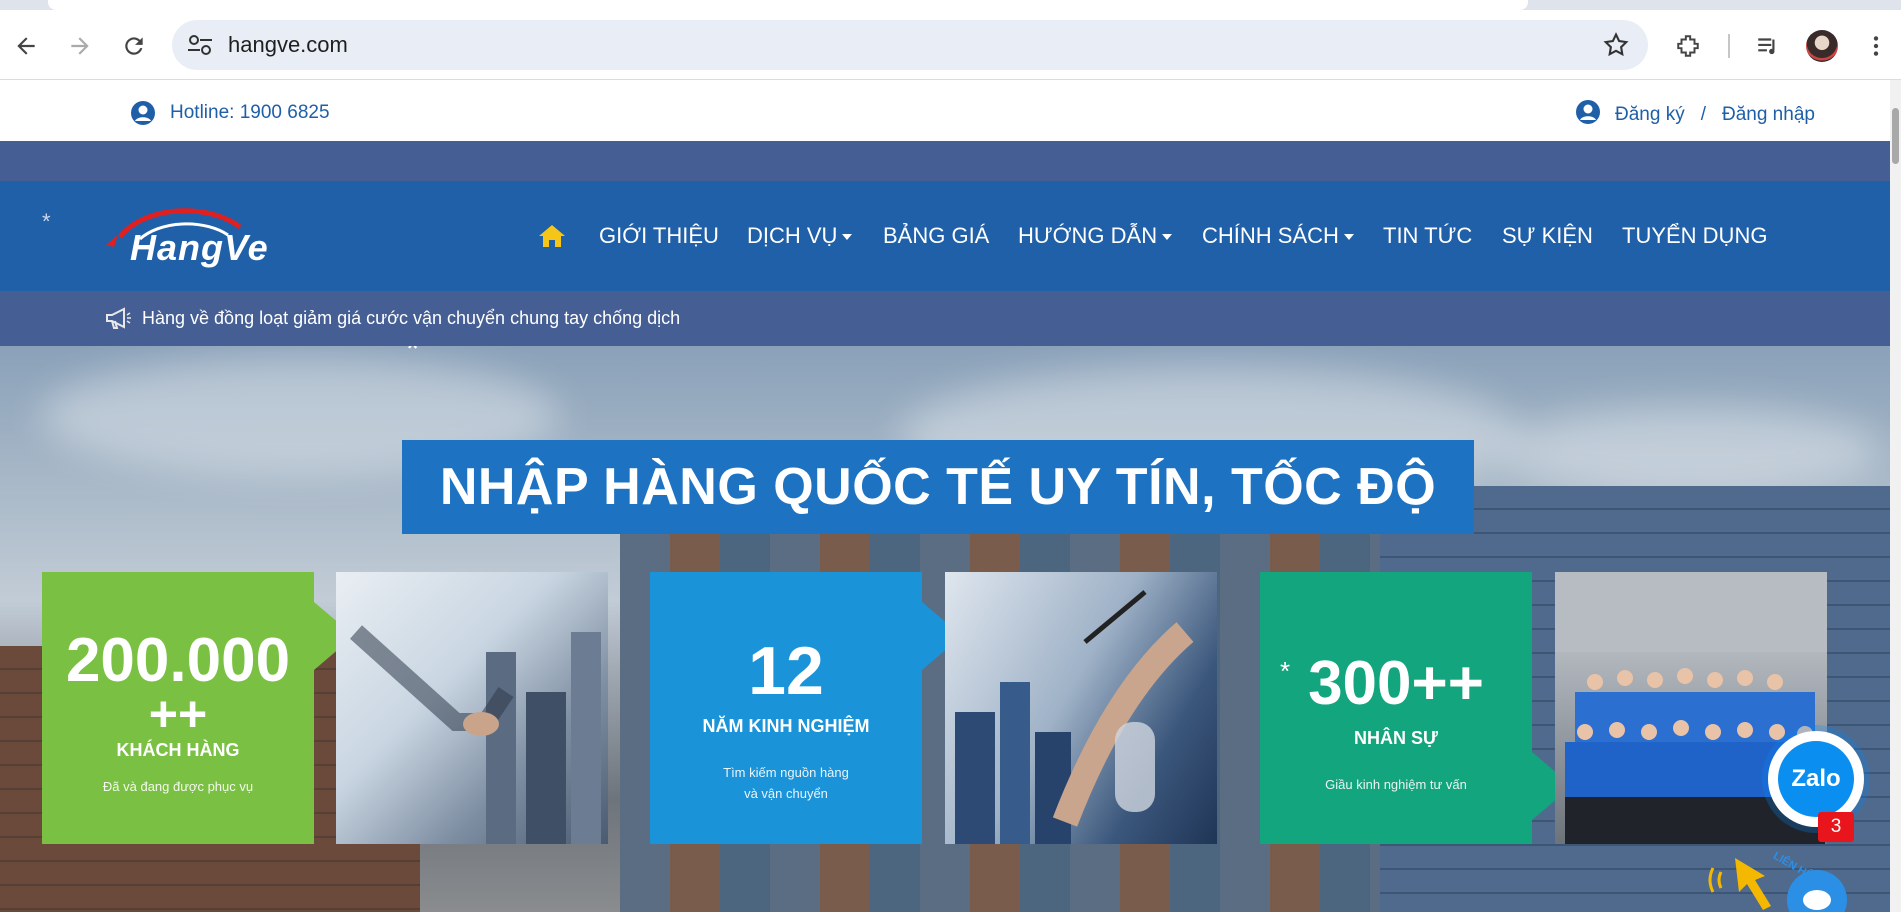 The height and width of the screenshot is (917, 1901). I want to click on more-menu-icon, so click(1876, 46).